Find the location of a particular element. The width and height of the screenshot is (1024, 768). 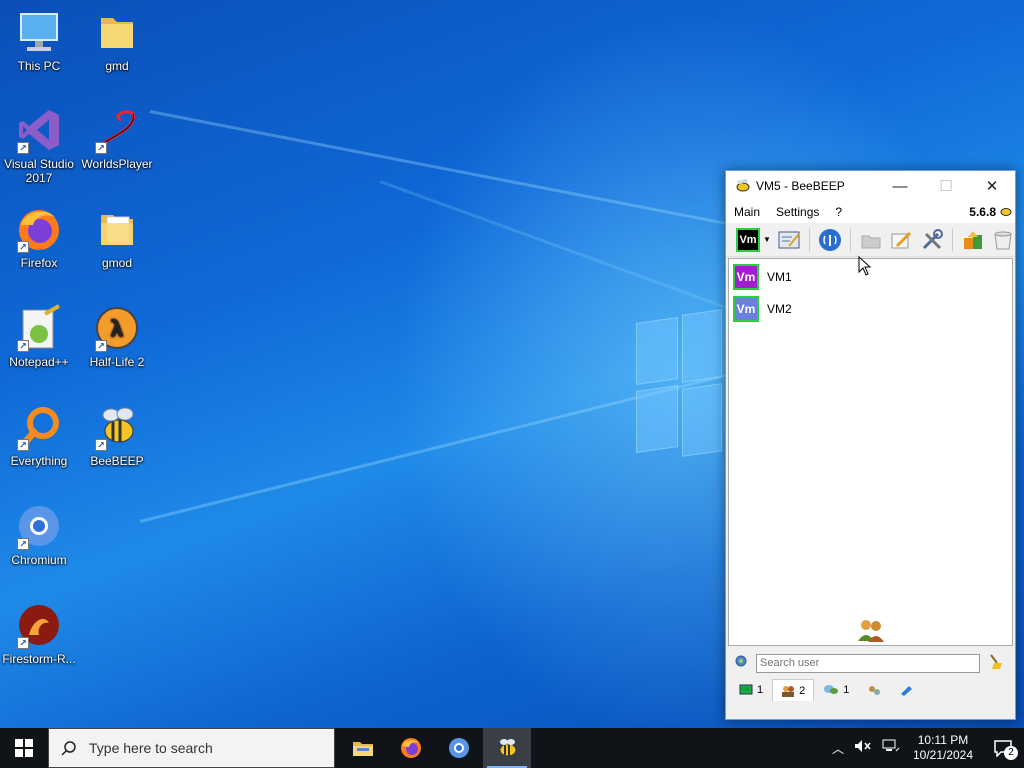

notification-count-badge: 2 is located at coordinates (1011, 753).